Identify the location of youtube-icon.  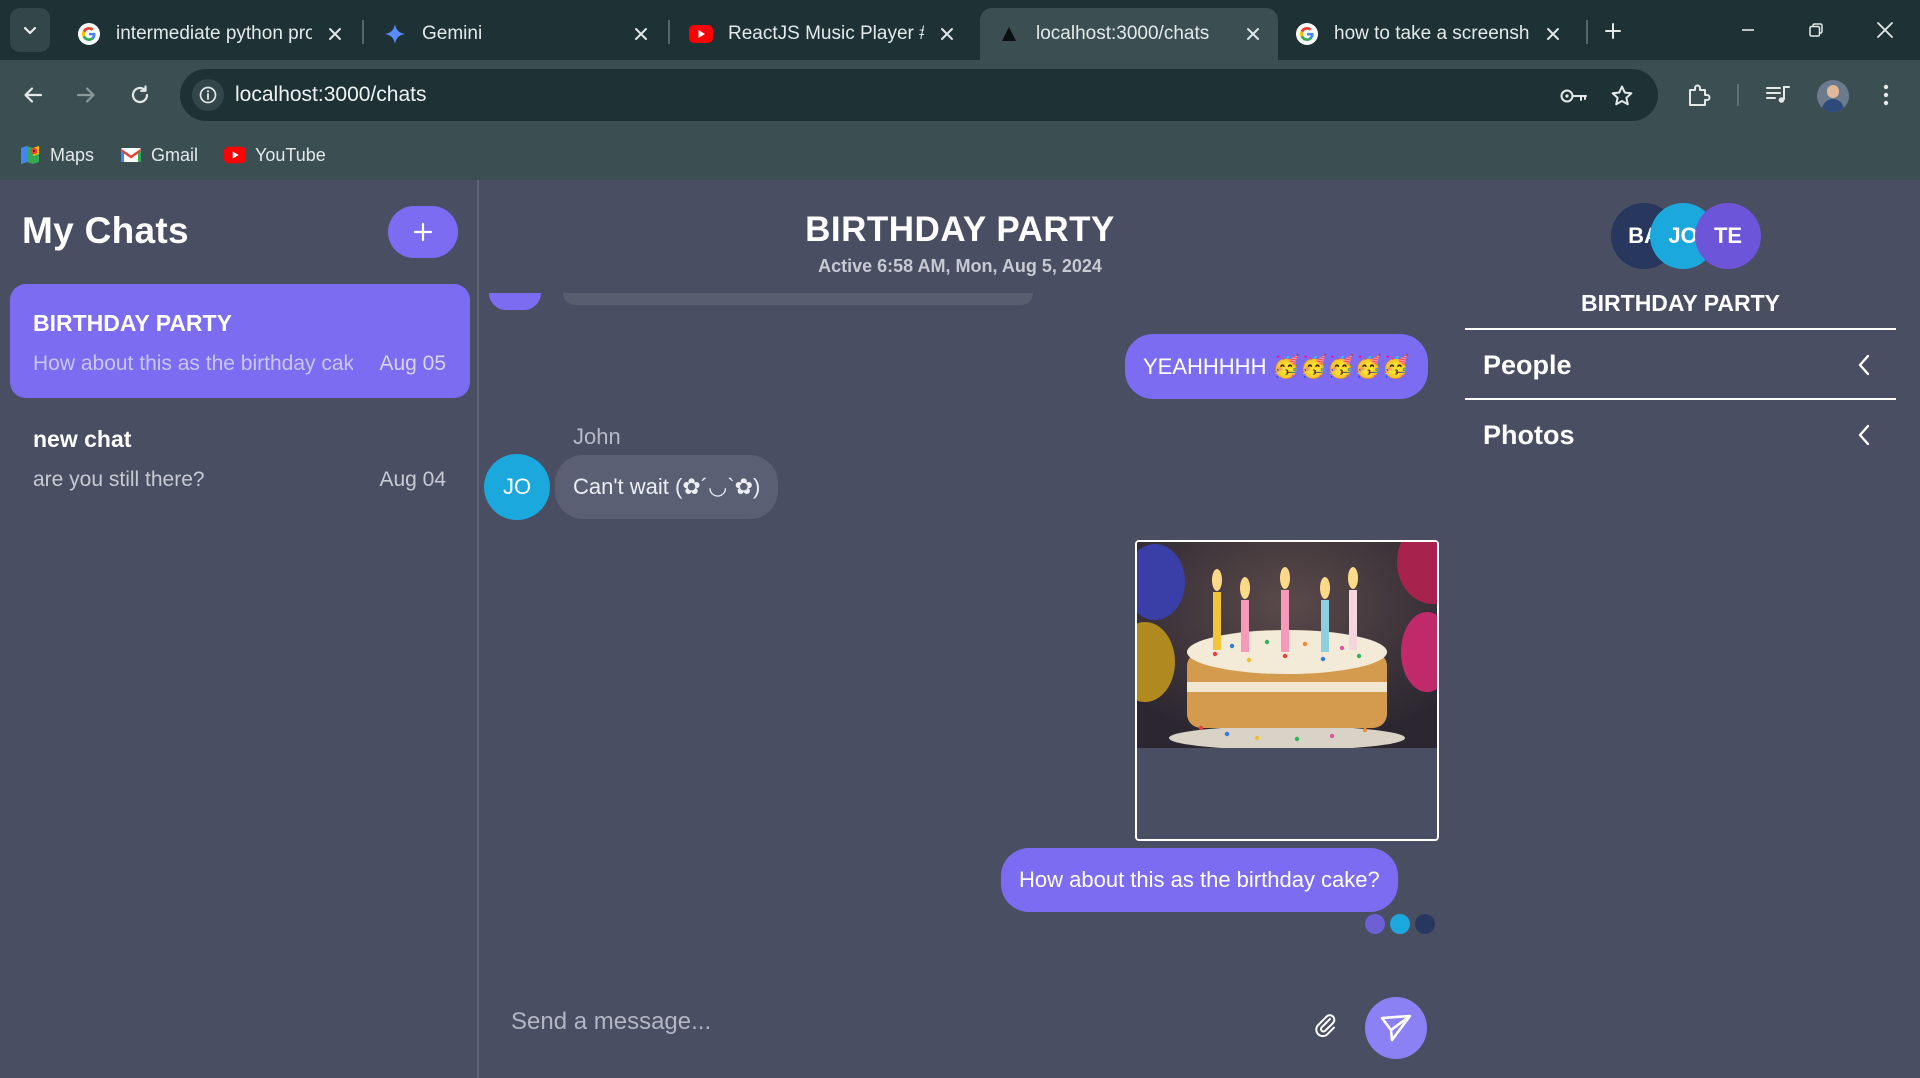
(701, 34).